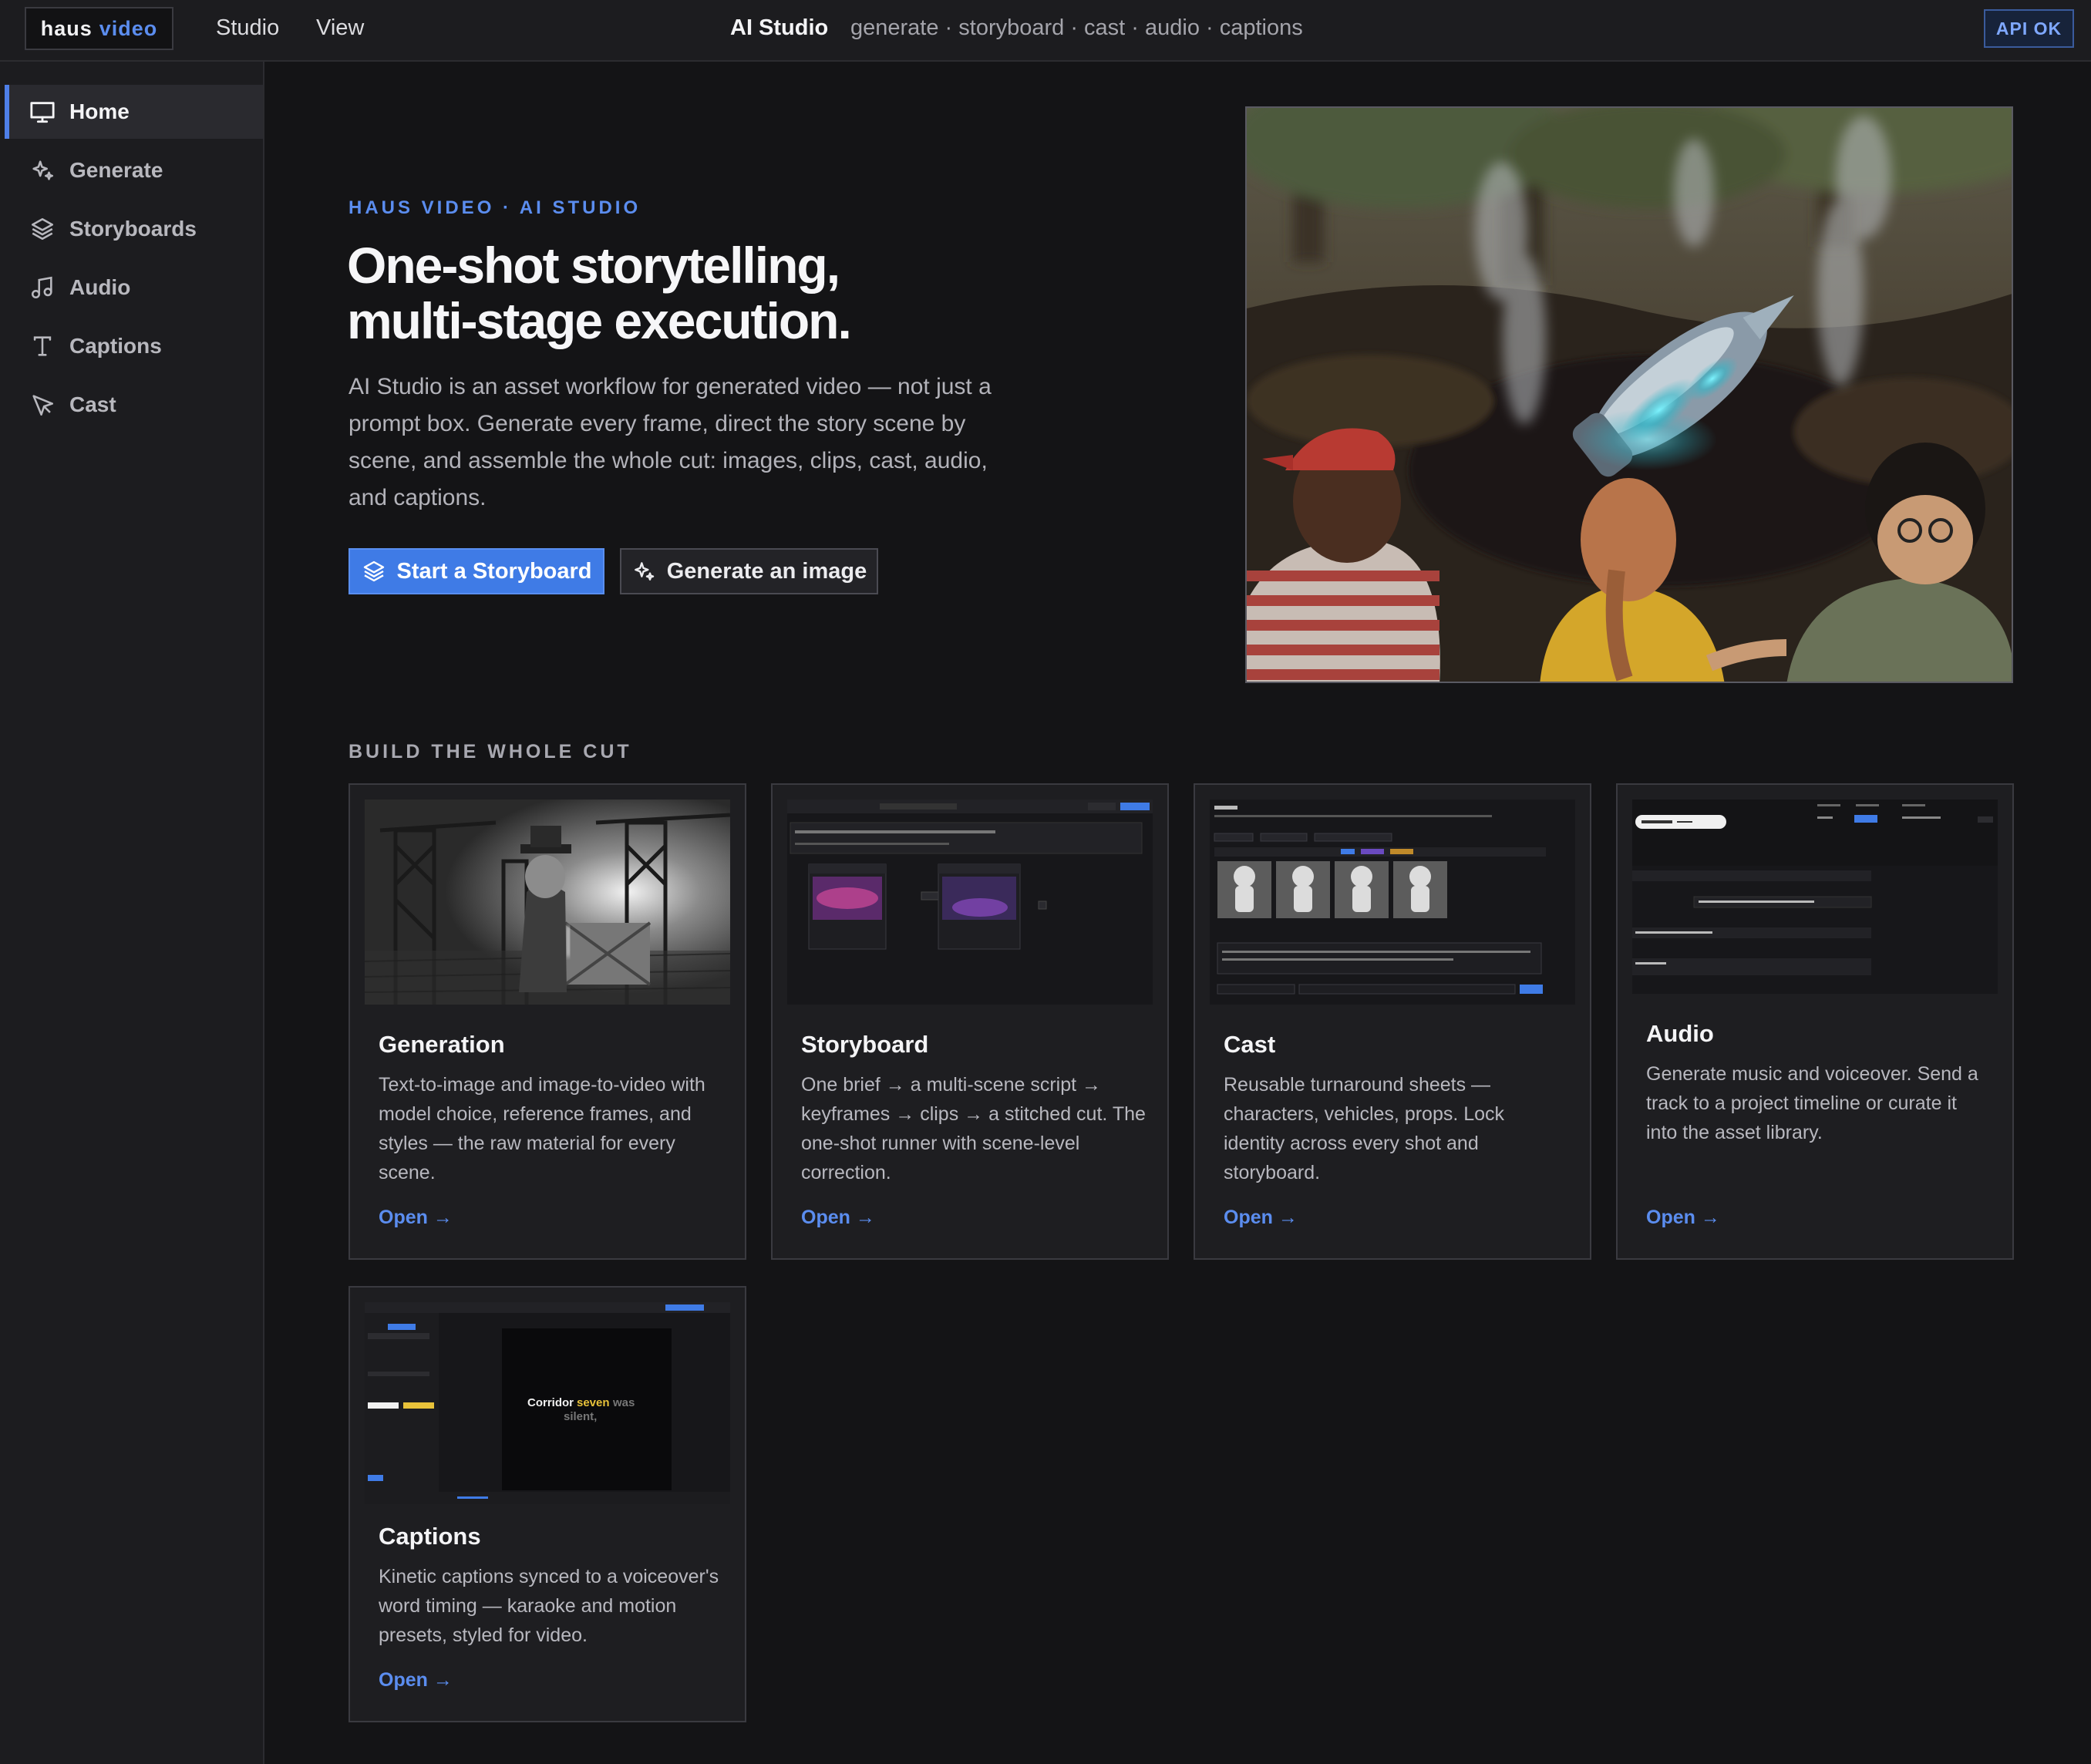 Image resolution: width=2091 pixels, height=1764 pixels. What do you see at coordinates (623, 1402) in the screenshot?
I see `caption-word-3: was` at bounding box center [623, 1402].